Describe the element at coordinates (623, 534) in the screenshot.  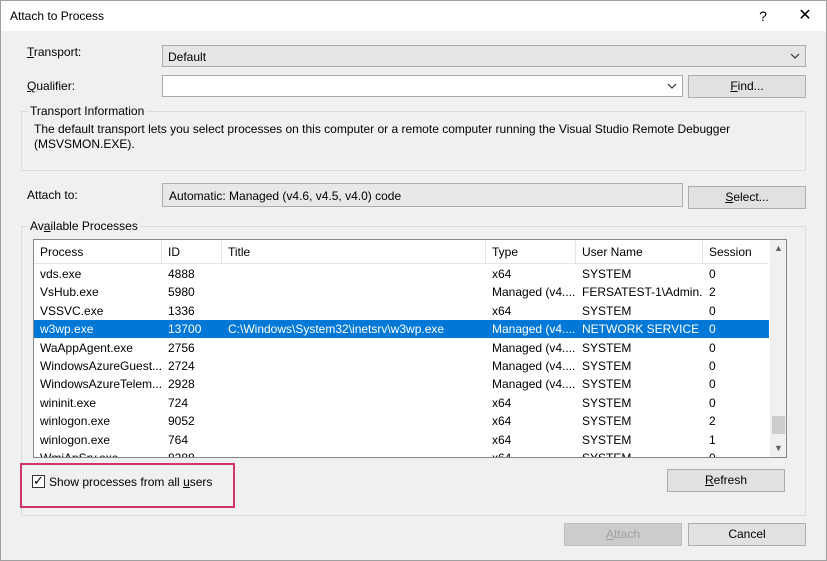
I see `attach-button: Attach` at that location.